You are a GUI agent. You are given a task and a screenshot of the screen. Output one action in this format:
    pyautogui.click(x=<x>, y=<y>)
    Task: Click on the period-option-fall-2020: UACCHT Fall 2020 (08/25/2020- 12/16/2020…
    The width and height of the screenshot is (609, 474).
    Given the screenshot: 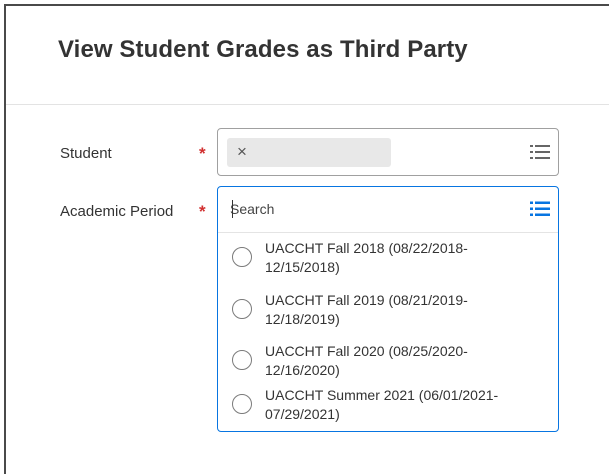 What is the action you would take?
    pyautogui.click(x=392, y=364)
    